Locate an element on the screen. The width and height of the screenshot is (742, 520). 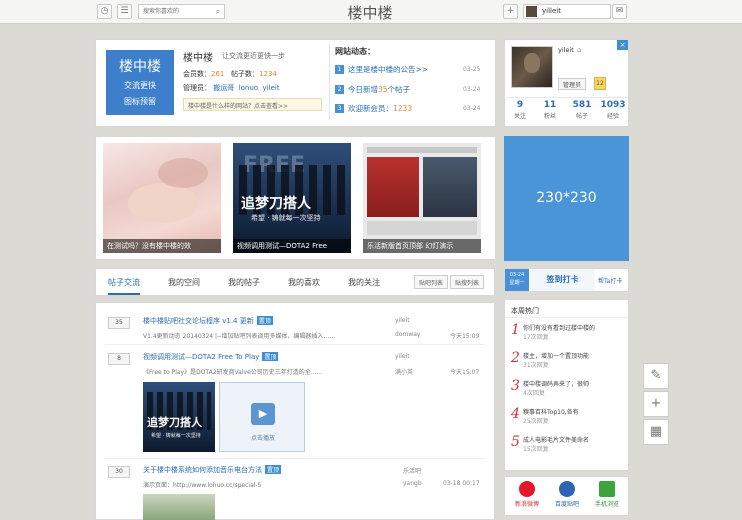
post-excerpt: 演示页面：http://www.lohuo.cc/special-5 is located at coordinates (202, 485).